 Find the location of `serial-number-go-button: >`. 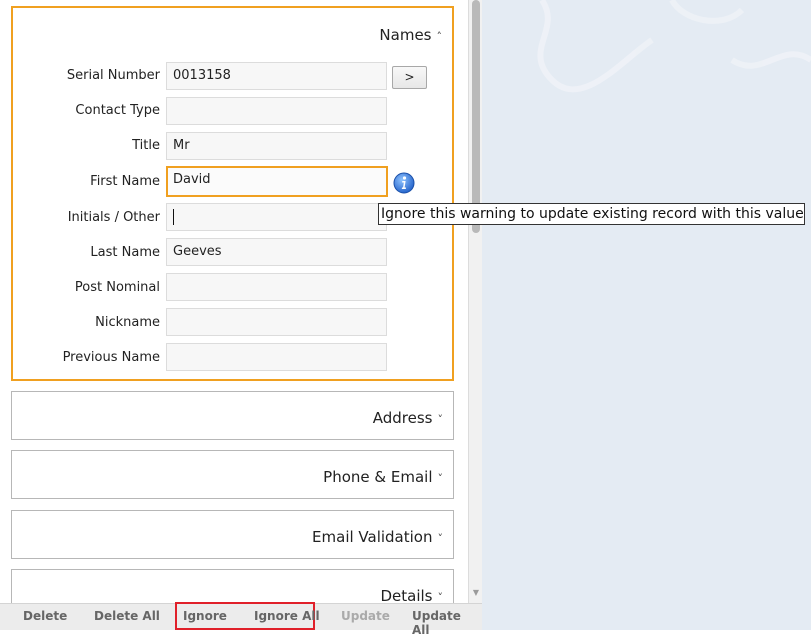

serial-number-go-button: > is located at coordinates (409, 77).